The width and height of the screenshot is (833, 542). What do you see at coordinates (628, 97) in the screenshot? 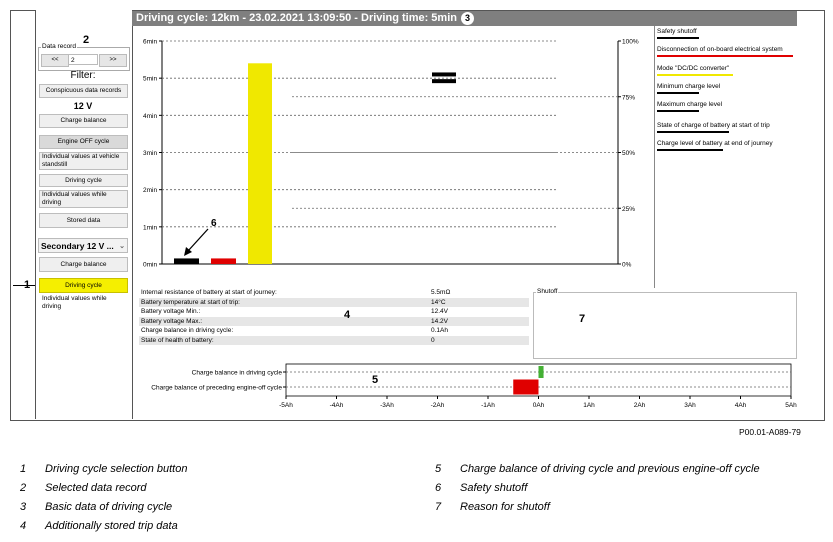
I see `right-tick-label: 75%` at bounding box center [628, 97].